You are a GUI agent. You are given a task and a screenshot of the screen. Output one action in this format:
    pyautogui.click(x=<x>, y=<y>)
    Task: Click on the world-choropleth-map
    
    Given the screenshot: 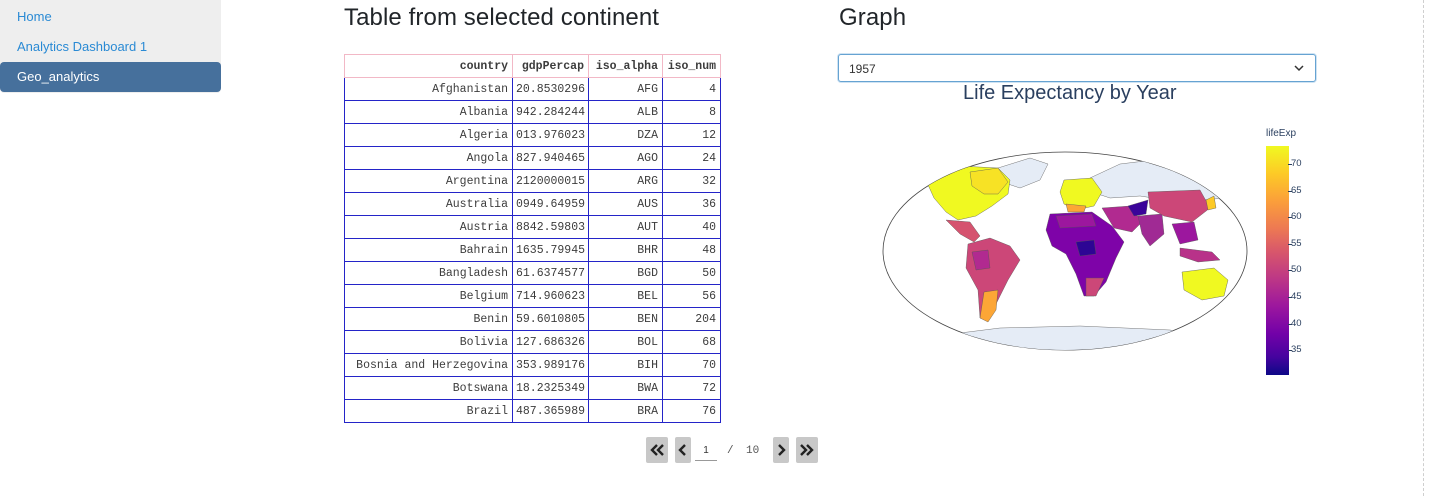 What is the action you would take?
    pyautogui.click(x=1066, y=252)
    